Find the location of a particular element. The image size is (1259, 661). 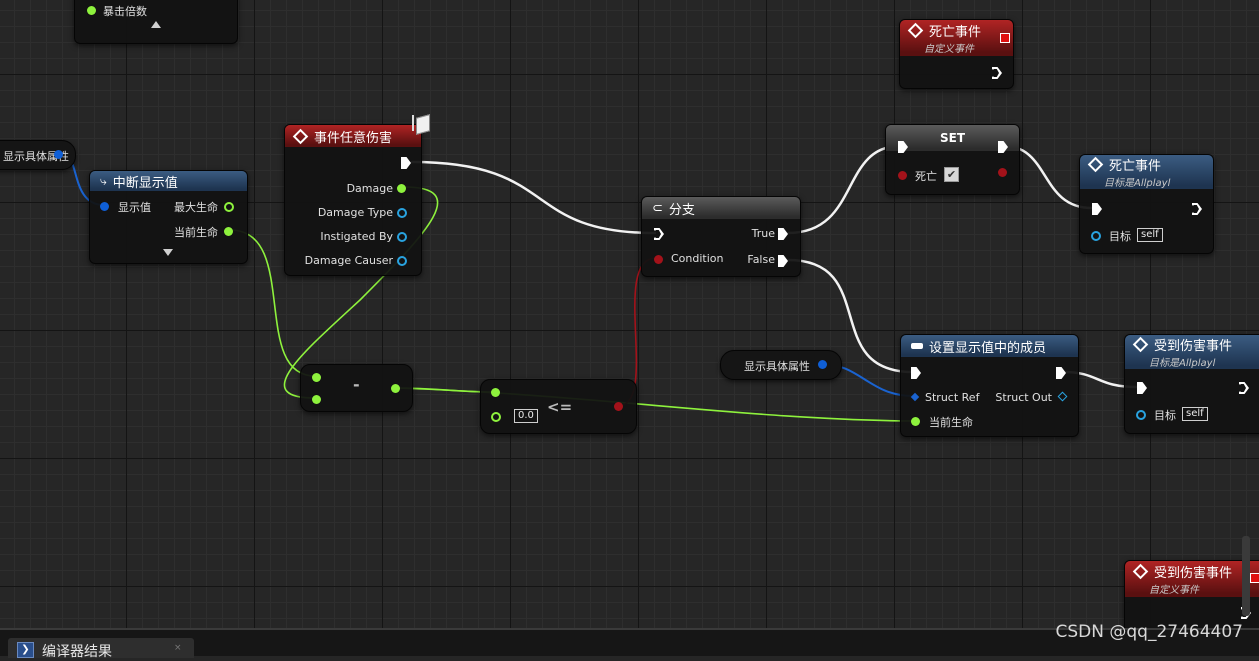

wire-exec-true-set is located at coordinates (844, 189).